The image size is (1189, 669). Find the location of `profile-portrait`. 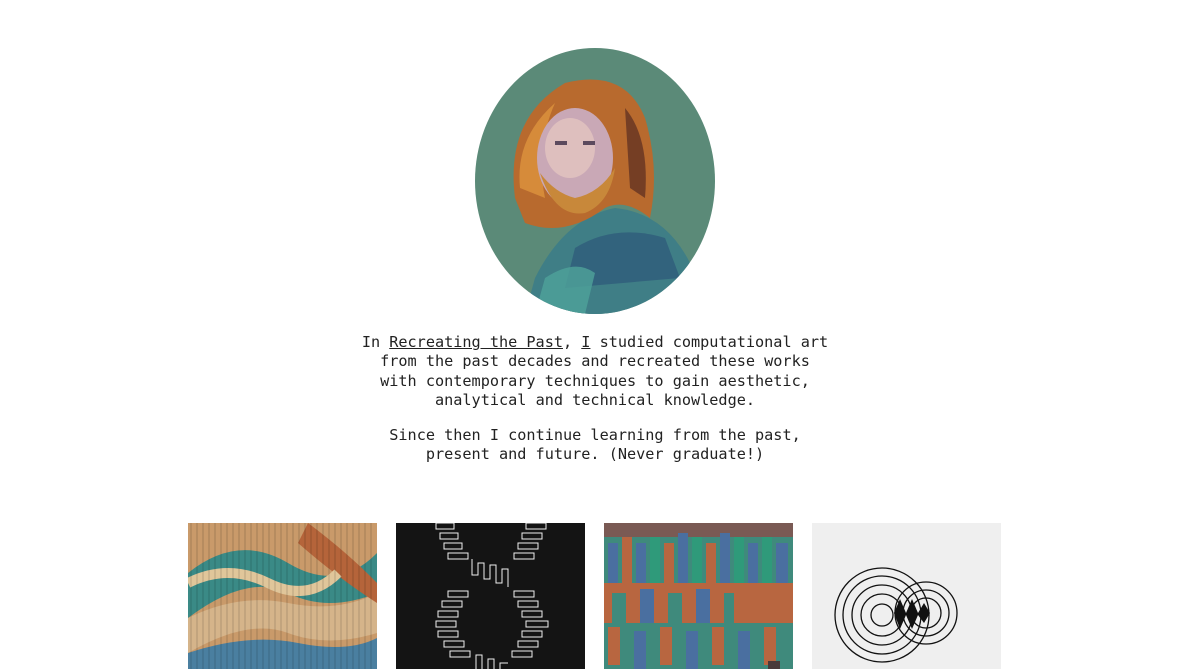

profile-portrait is located at coordinates (595, 181).